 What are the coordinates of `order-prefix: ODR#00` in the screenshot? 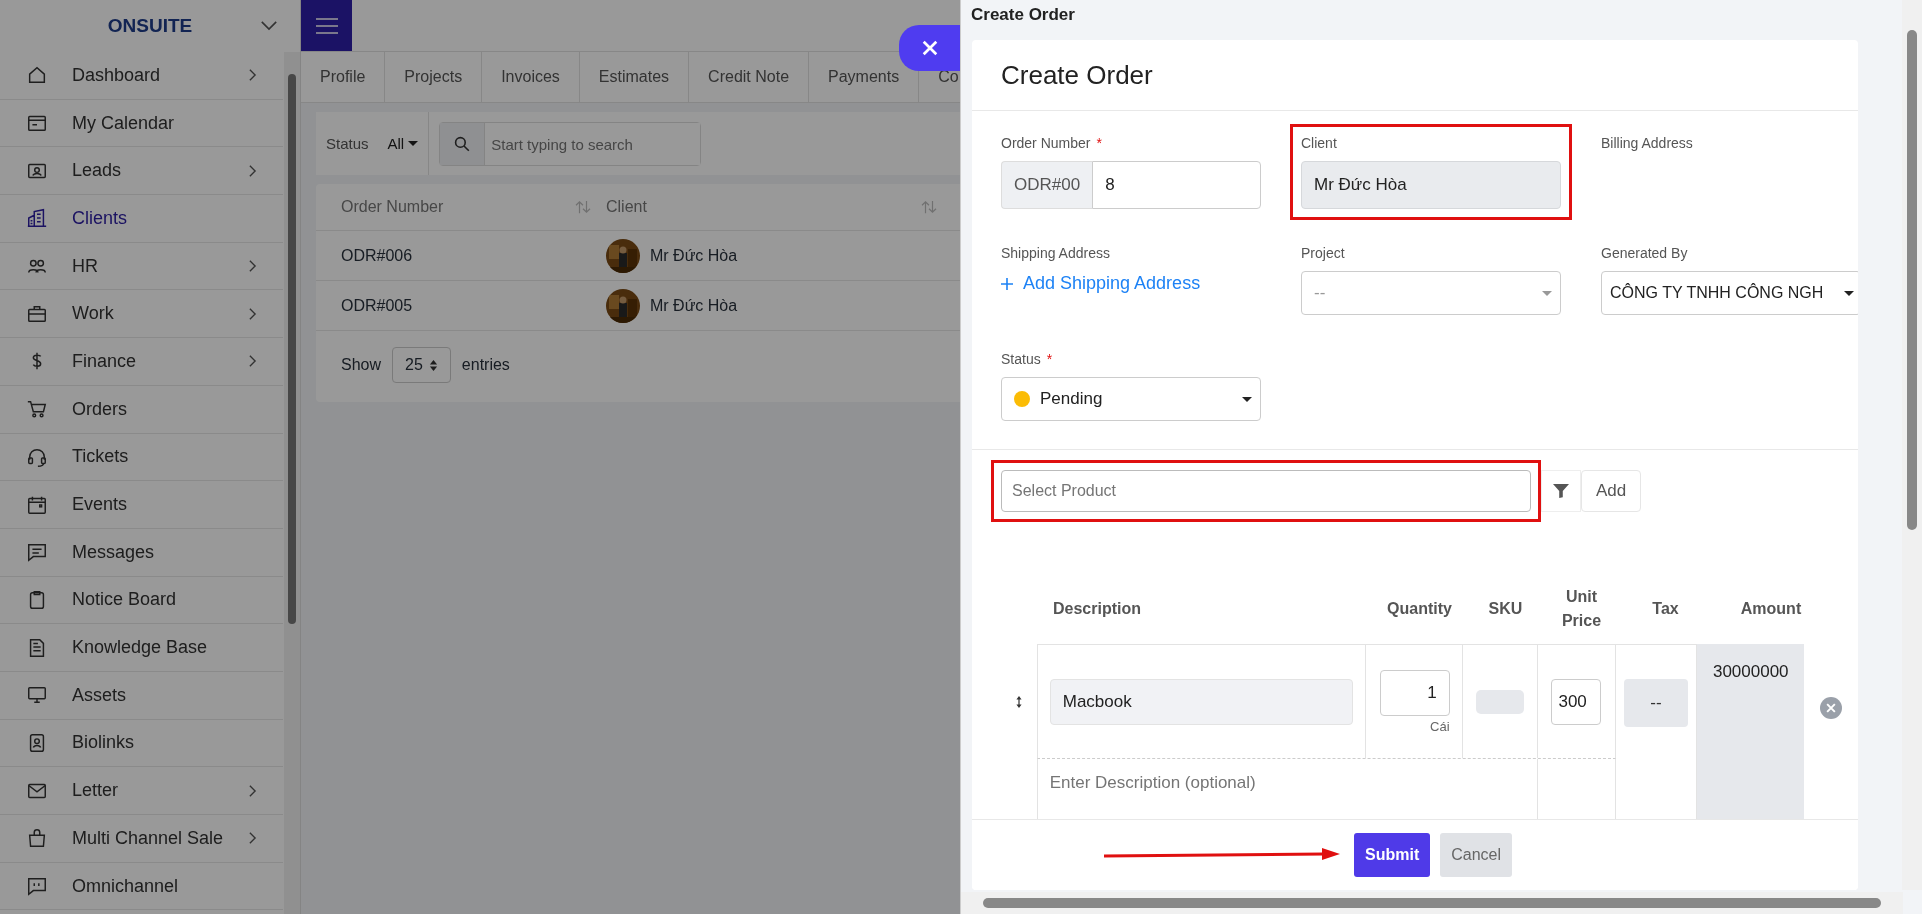 It's located at (1047, 185).